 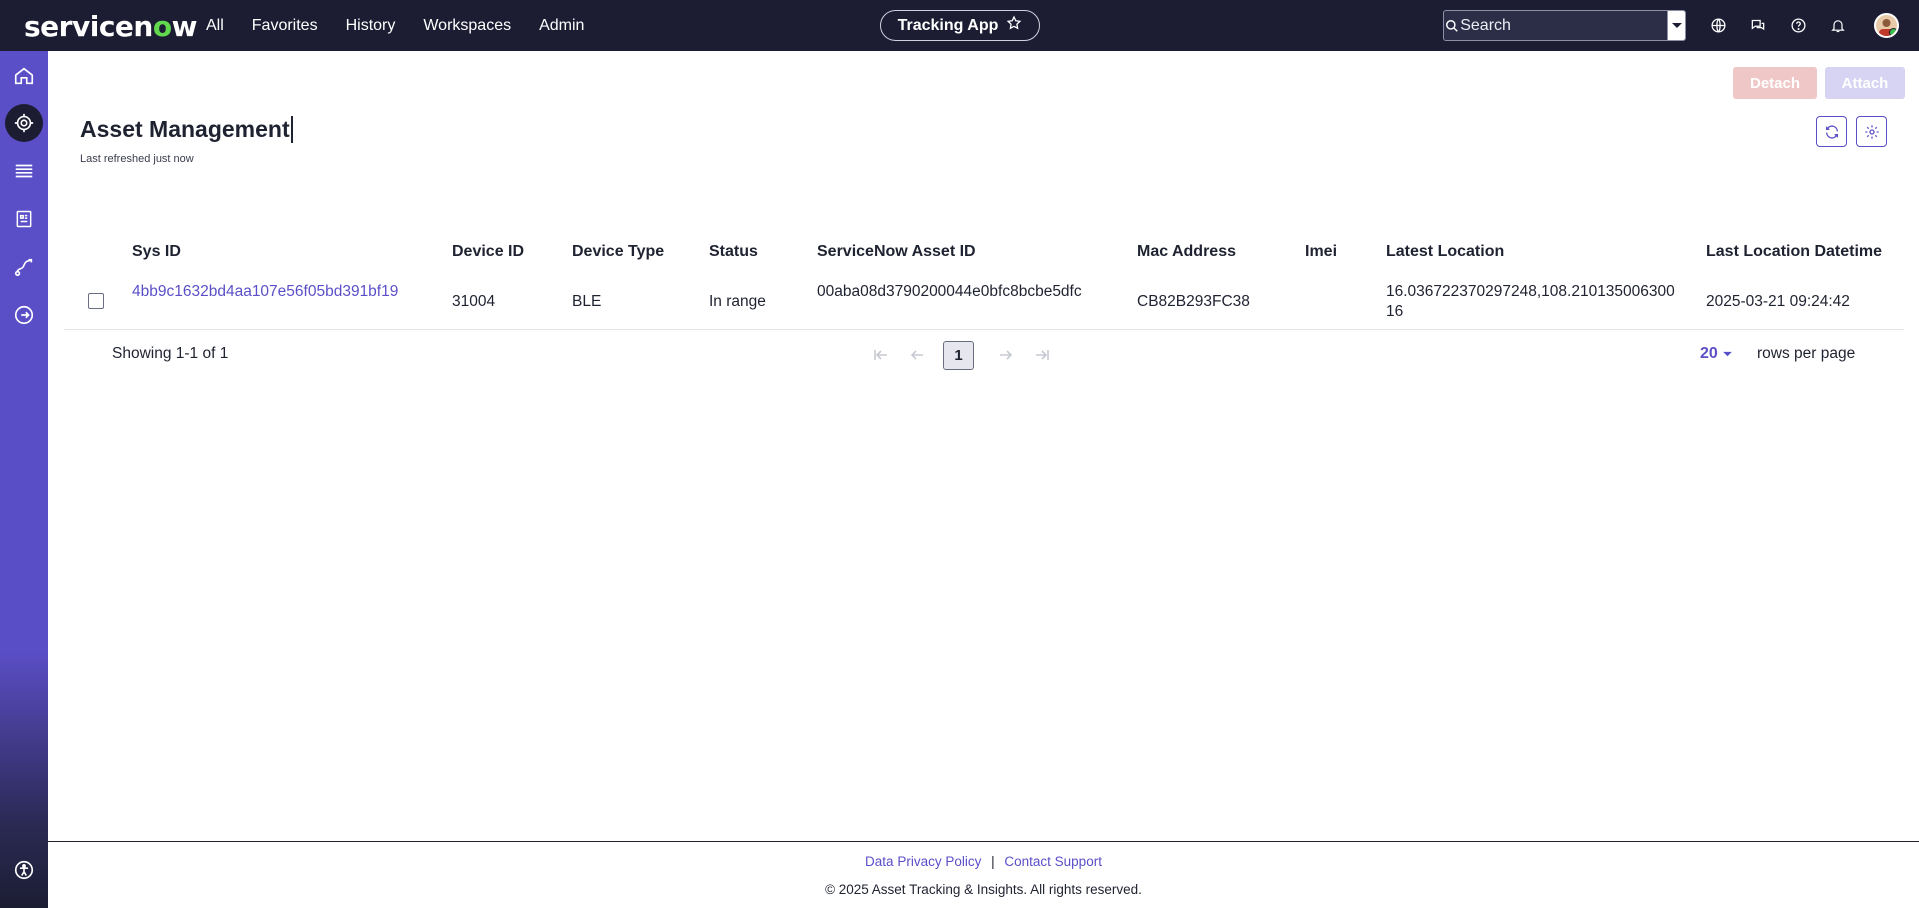 I want to click on refresh-icon, so click(x=1831, y=131).